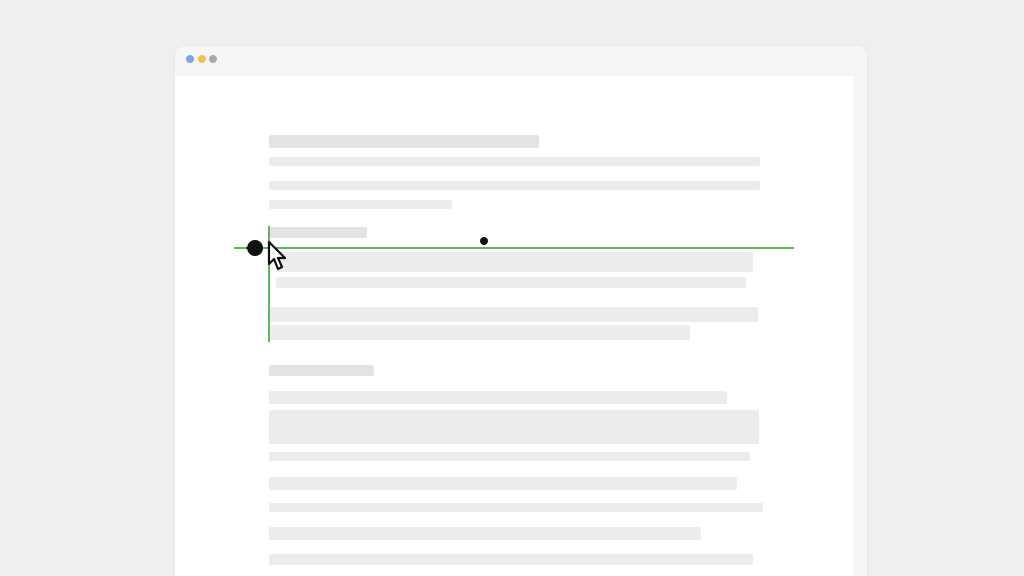  I want to click on placeholder-heading, so click(404, 141).